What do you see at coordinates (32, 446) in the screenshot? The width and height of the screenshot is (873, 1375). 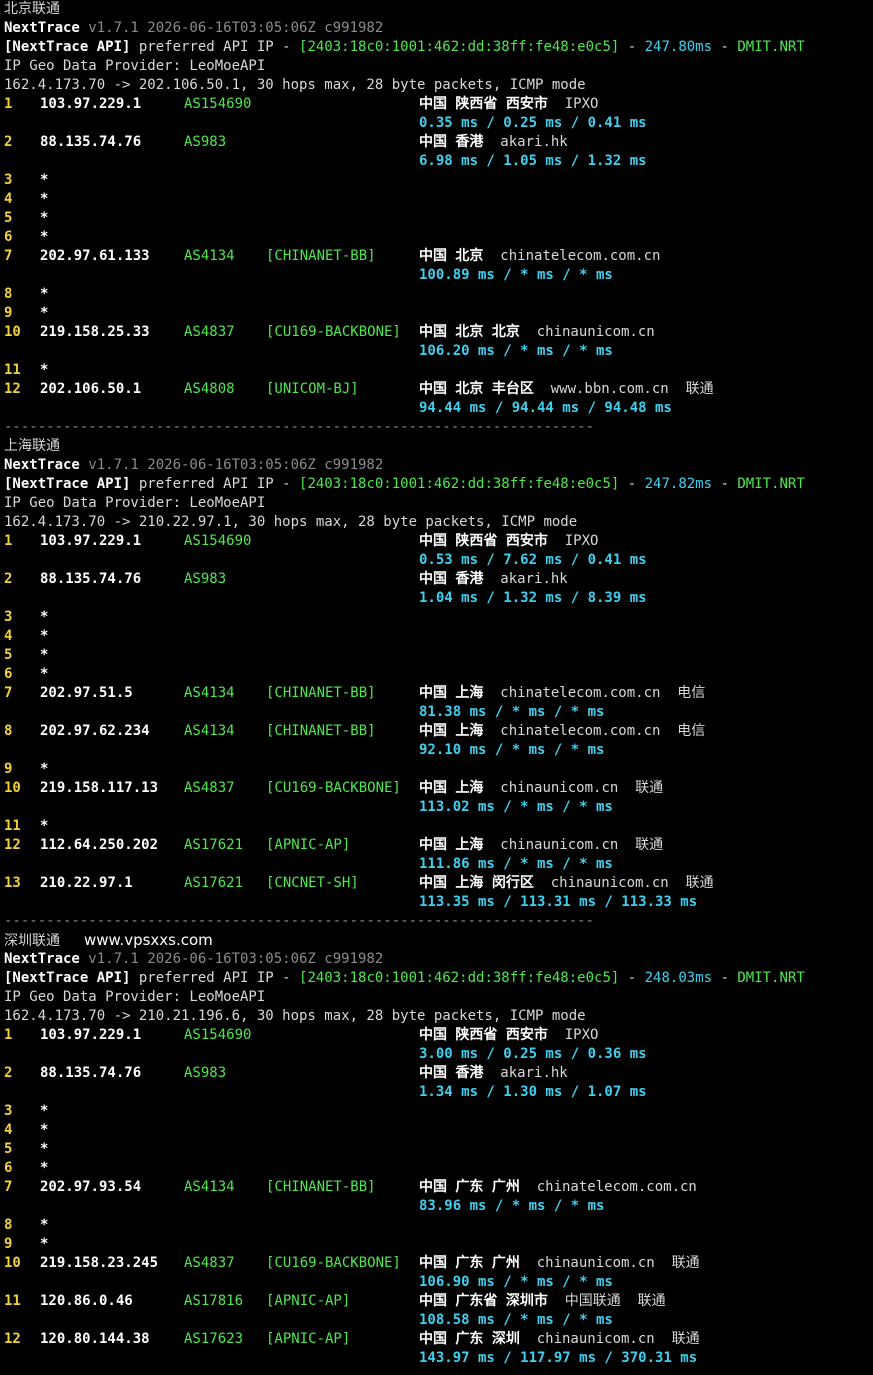 I see `section-title: 上海联通` at bounding box center [32, 446].